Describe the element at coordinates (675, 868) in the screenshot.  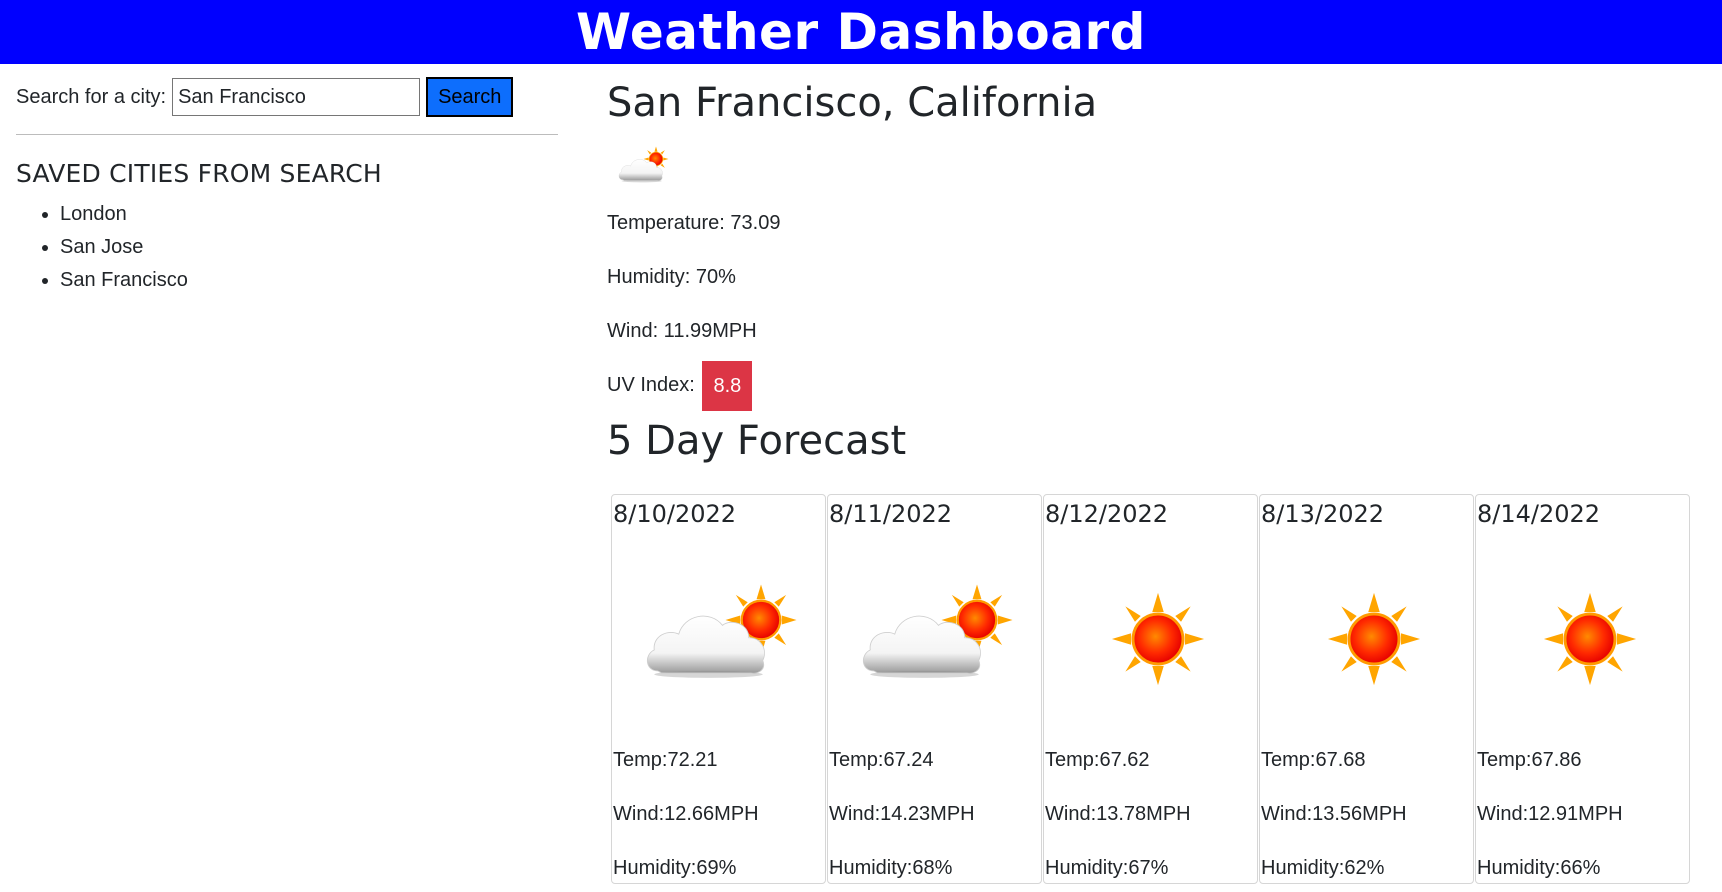
I see `forecast-humidity: Humidity:69%` at that location.